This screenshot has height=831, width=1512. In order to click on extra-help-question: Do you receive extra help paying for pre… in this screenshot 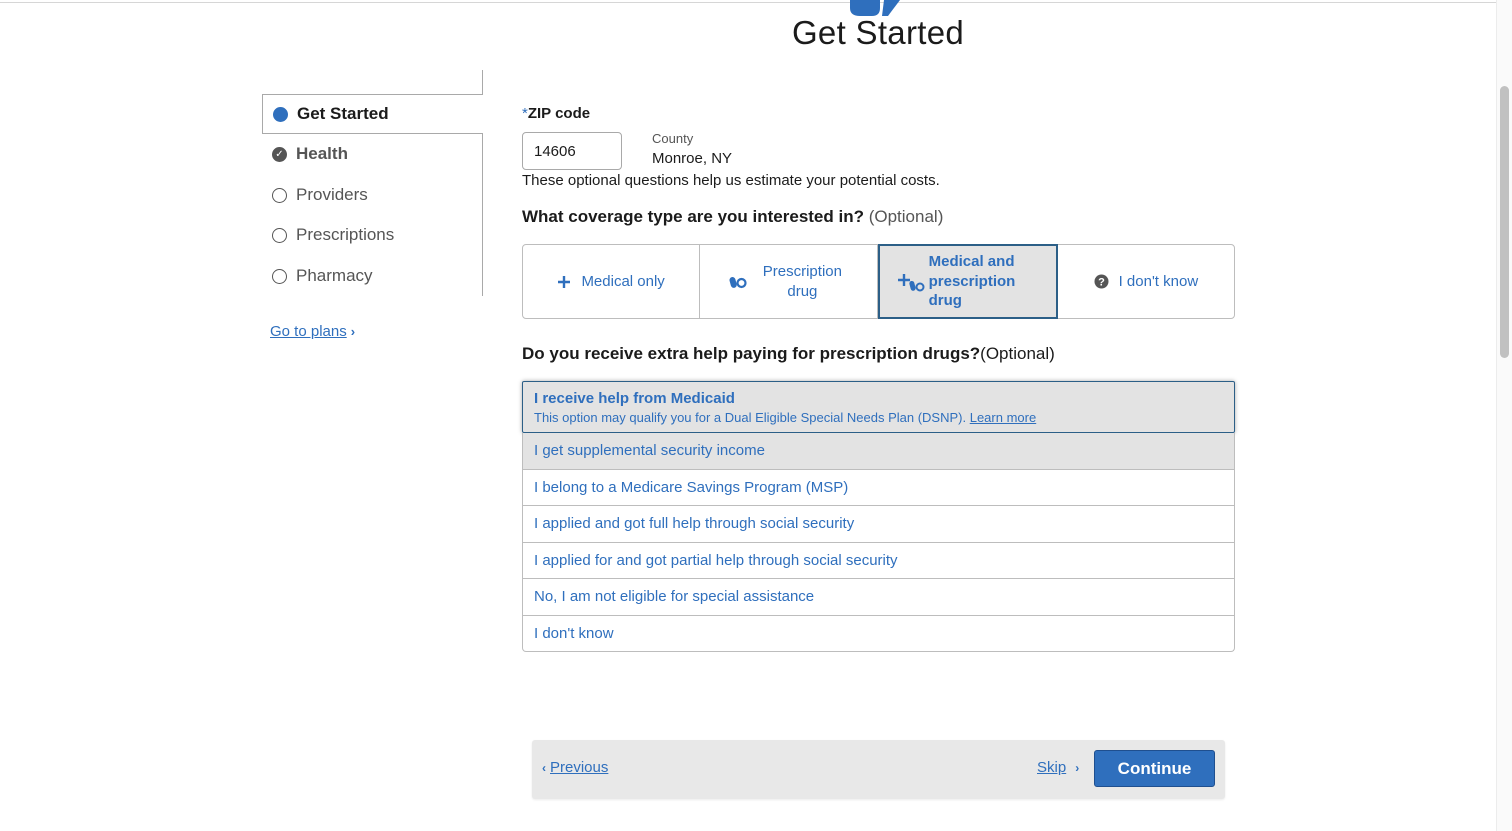, I will do `click(788, 353)`.